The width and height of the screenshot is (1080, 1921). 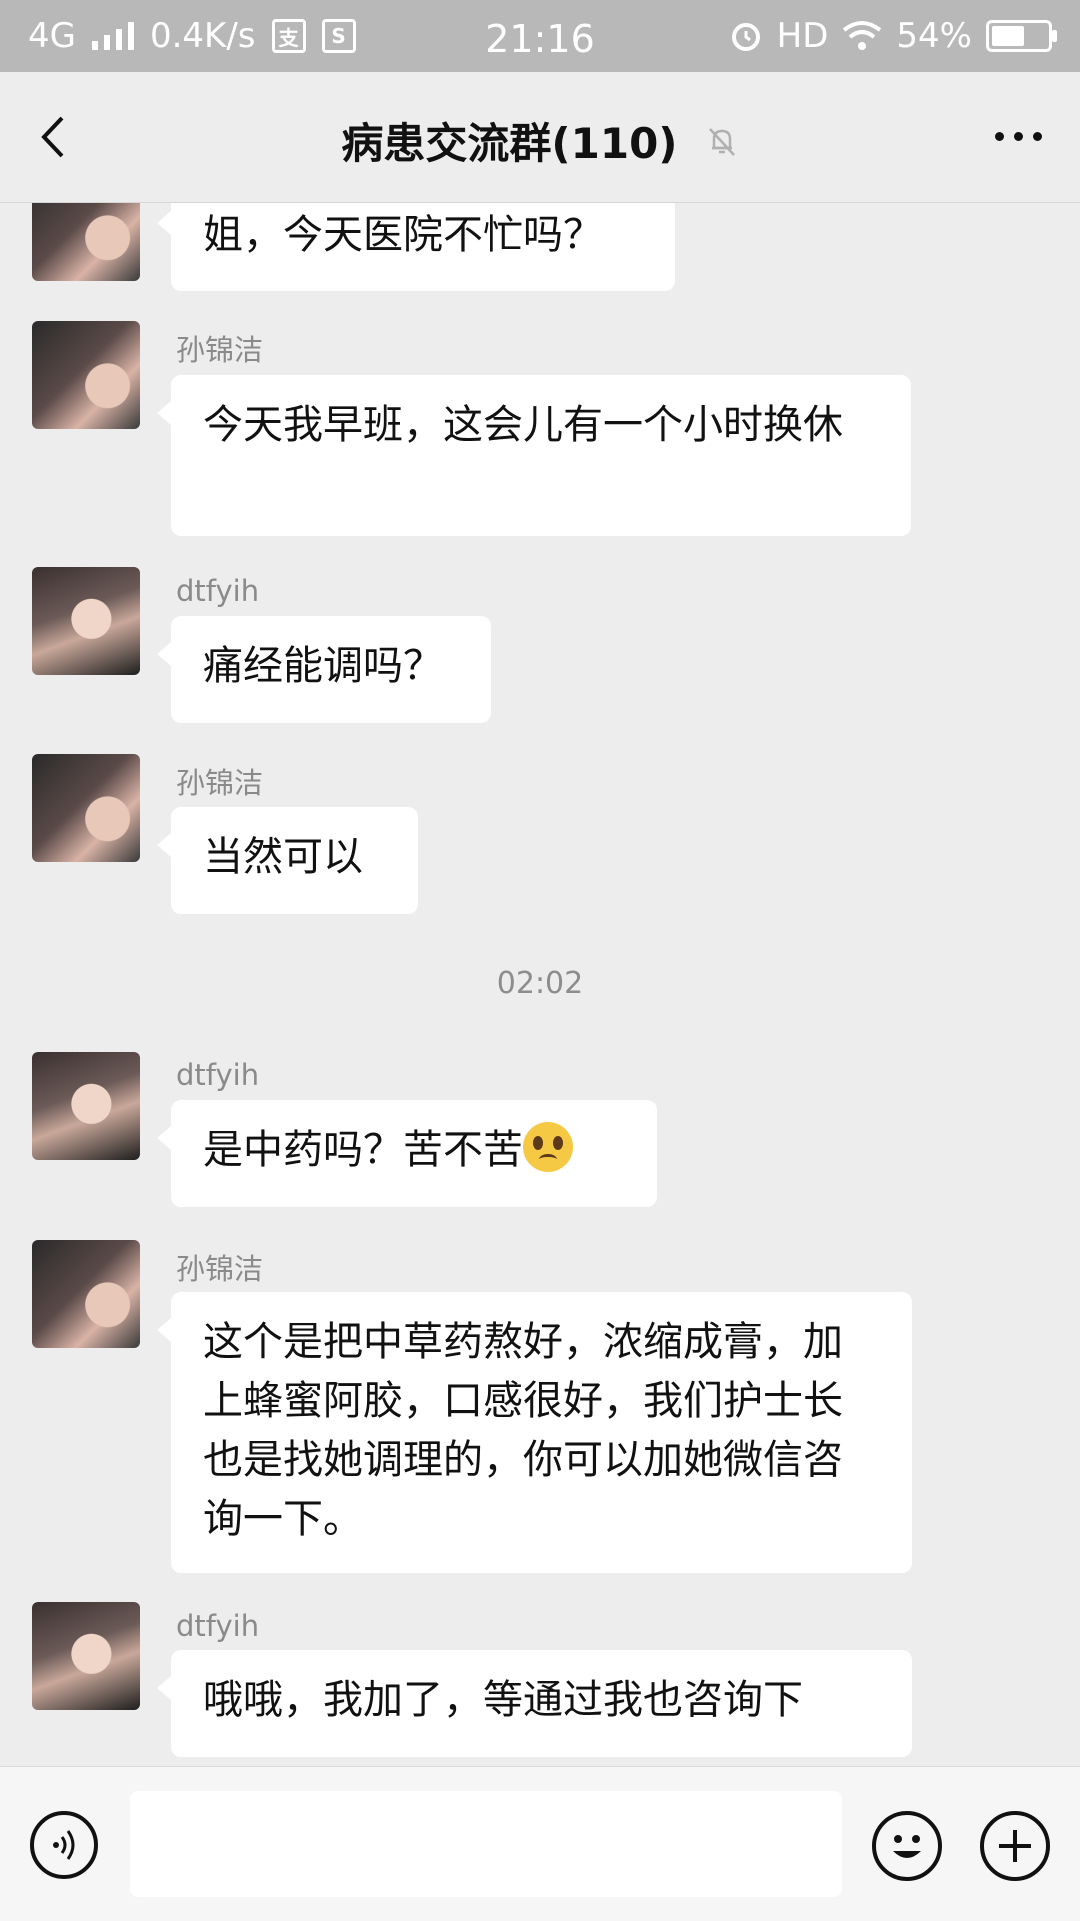 I want to click on bell-off-icon, so click(x=721, y=141).